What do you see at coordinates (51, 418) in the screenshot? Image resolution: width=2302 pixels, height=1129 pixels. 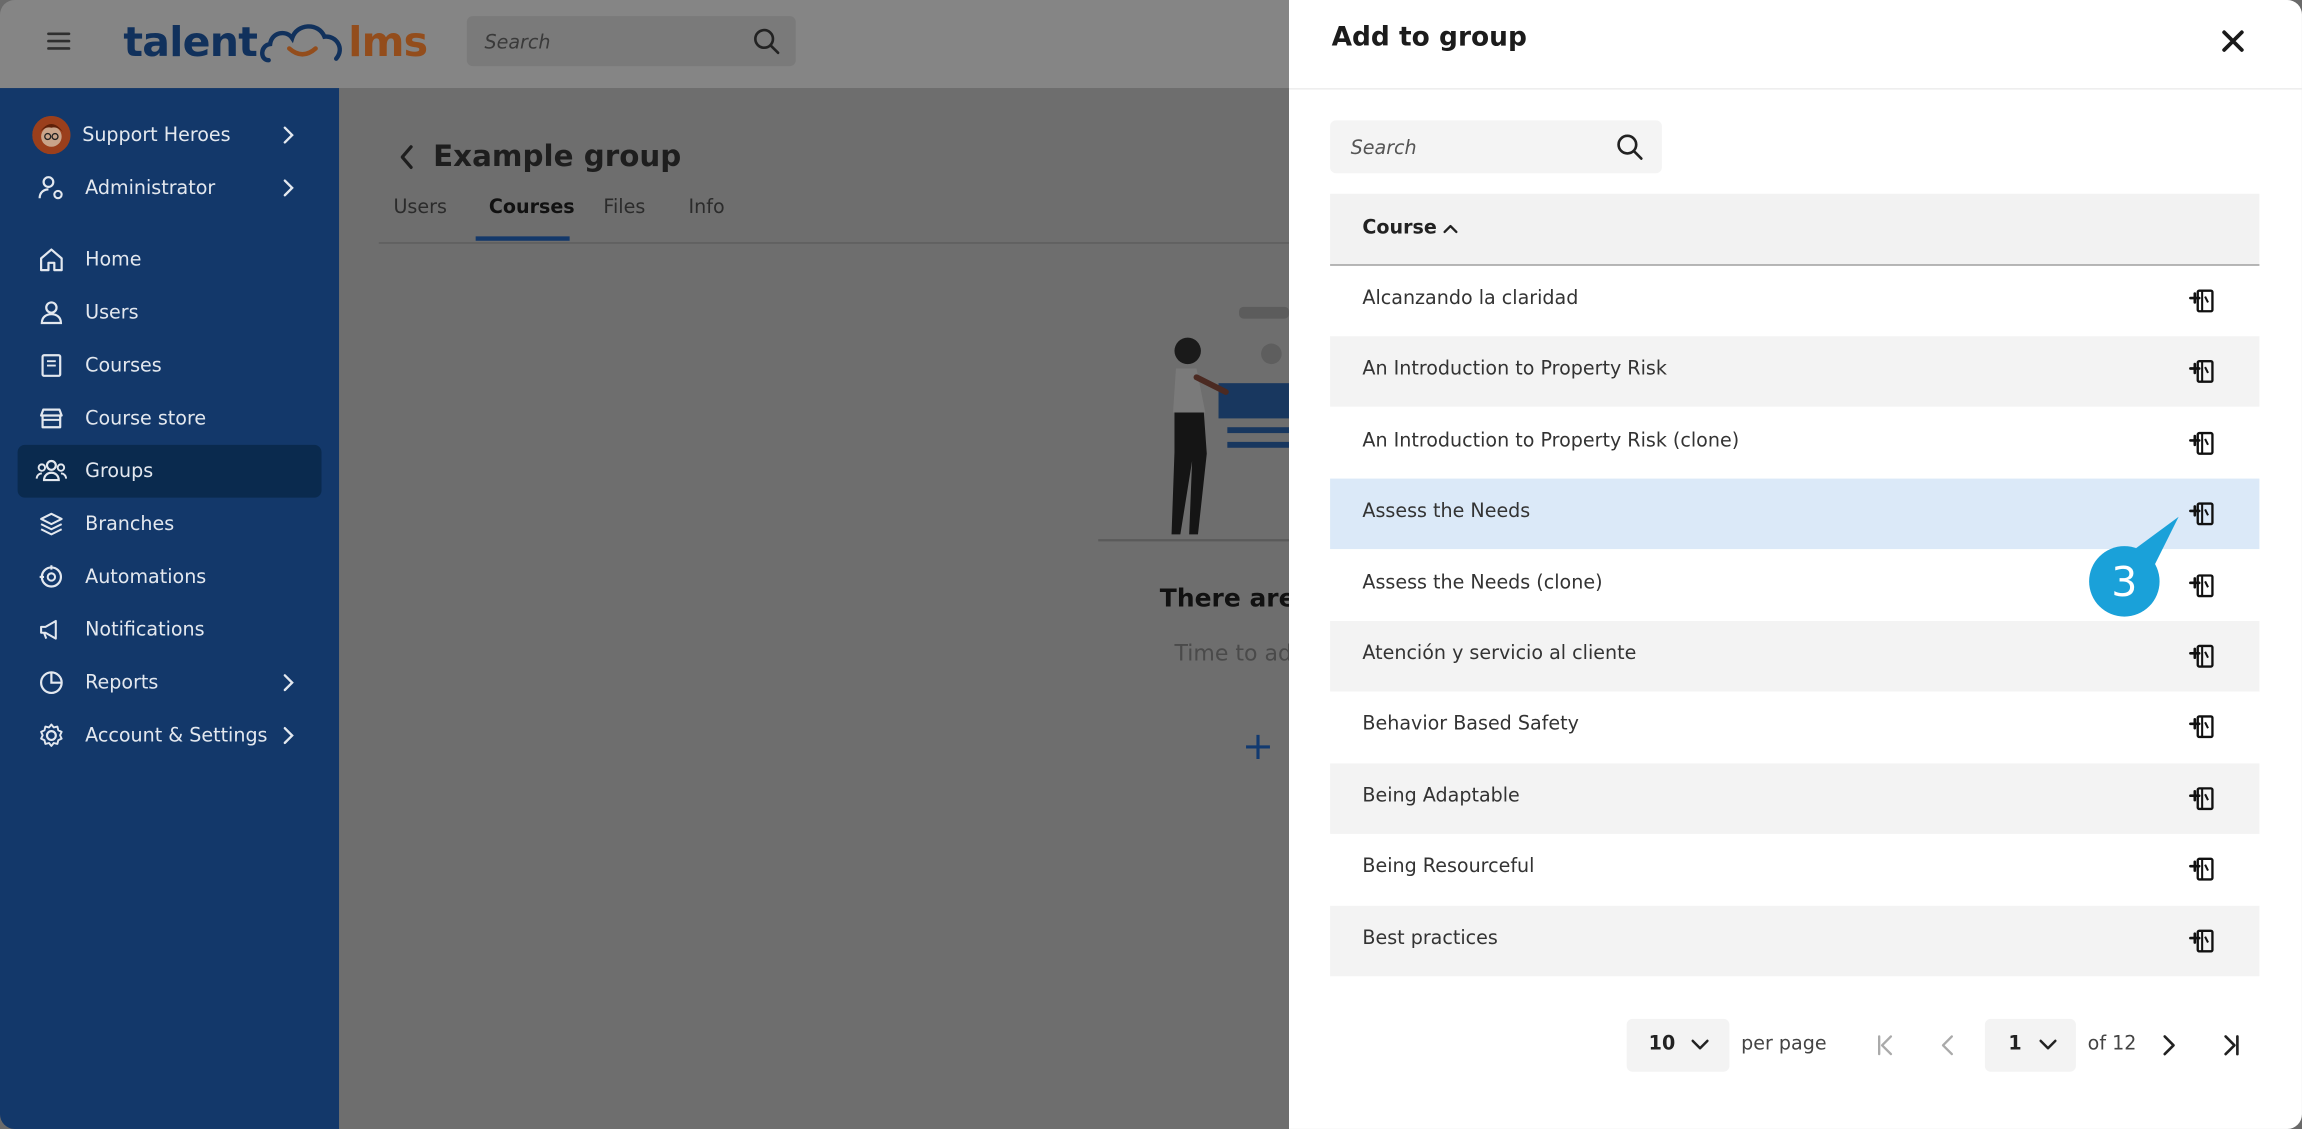 I see `store-icon` at bounding box center [51, 418].